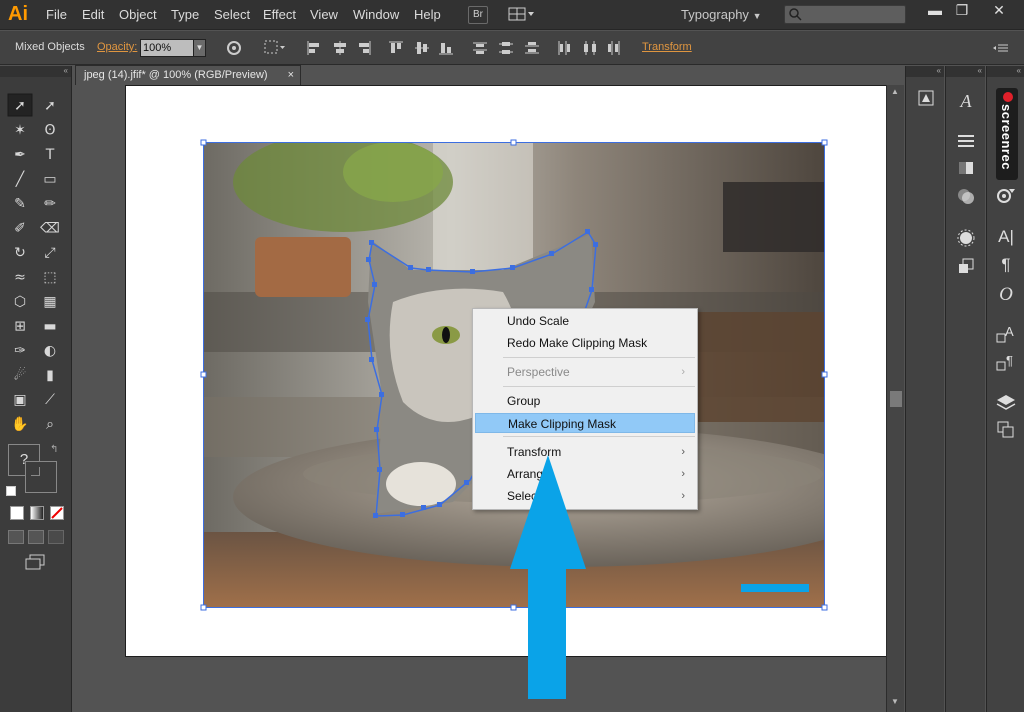 This screenshot has height=712, width=1024. What do you see at coordinates (446, 48) in the screenshot?
I see `align-bottom-icon` at bounding box center [446, 48].